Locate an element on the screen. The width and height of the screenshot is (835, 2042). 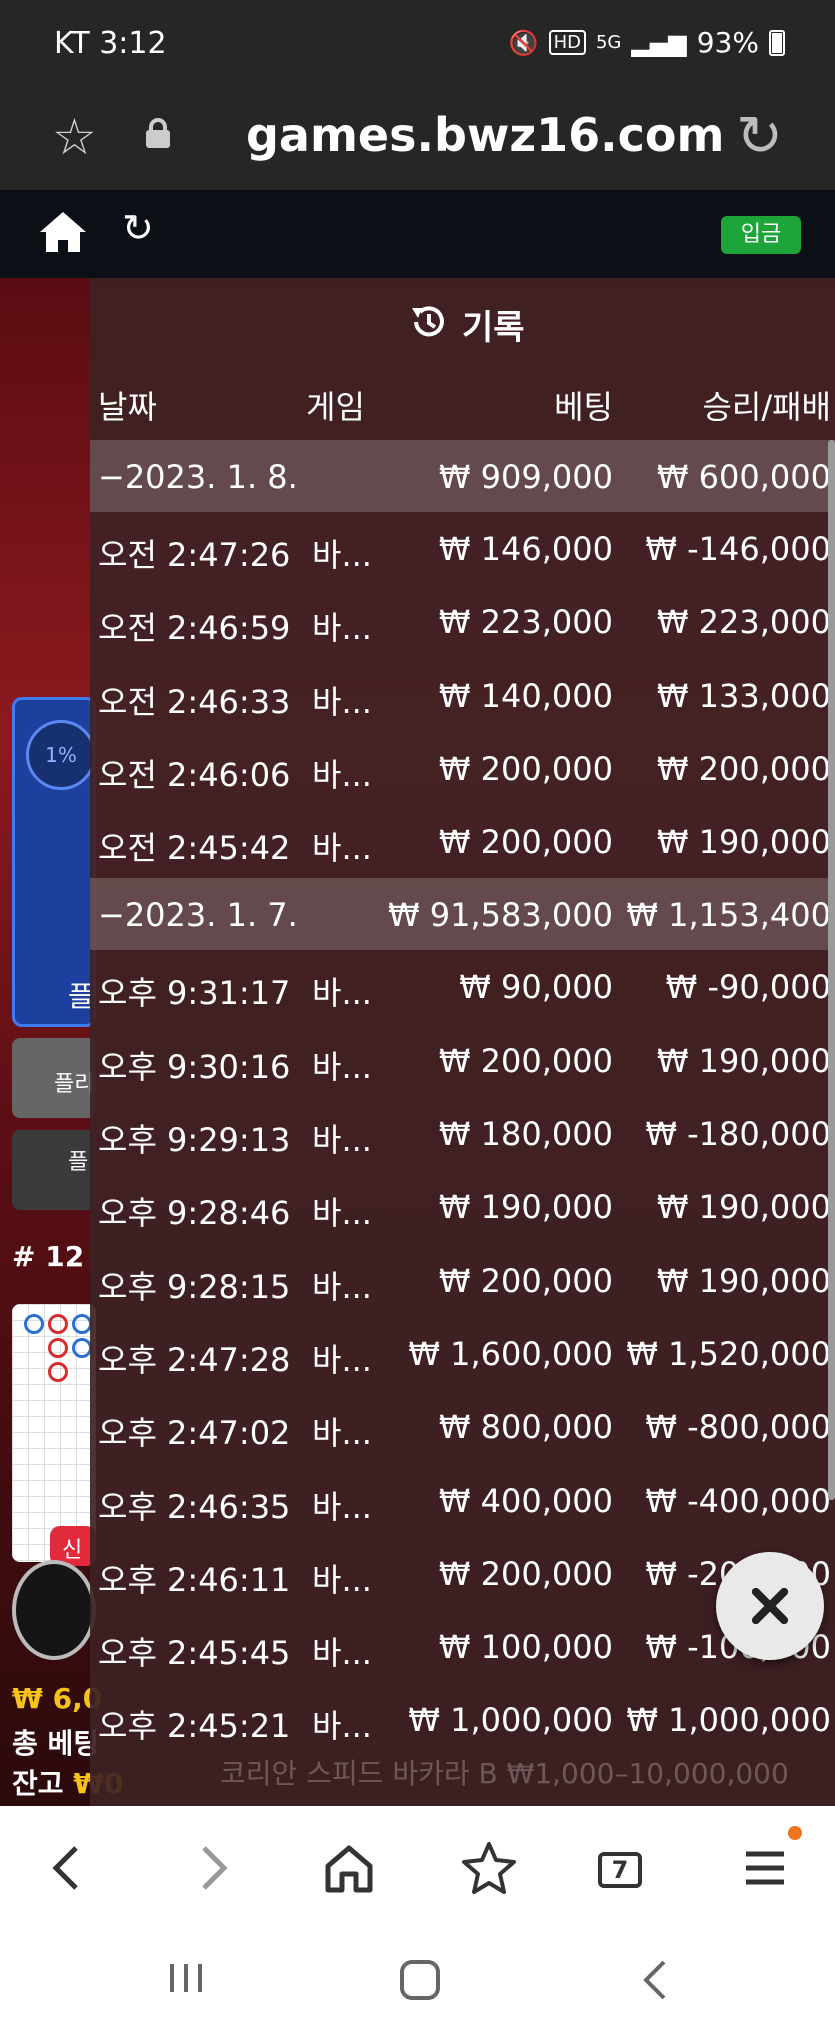
status-icons: 🔇 HD 5G ▂▄▆ 93% is located at coordinates (647, 42).